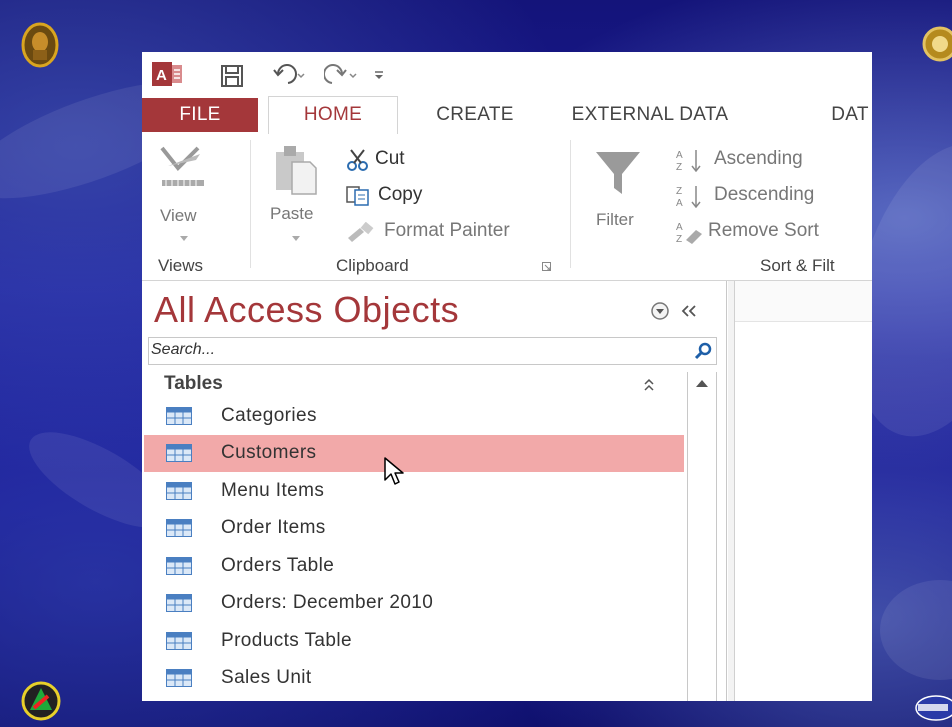  What do you see at coordinates (688, 197) in the screenshot?
I see `sort-descending-icon: Z A` at bounding box center [688, 197].